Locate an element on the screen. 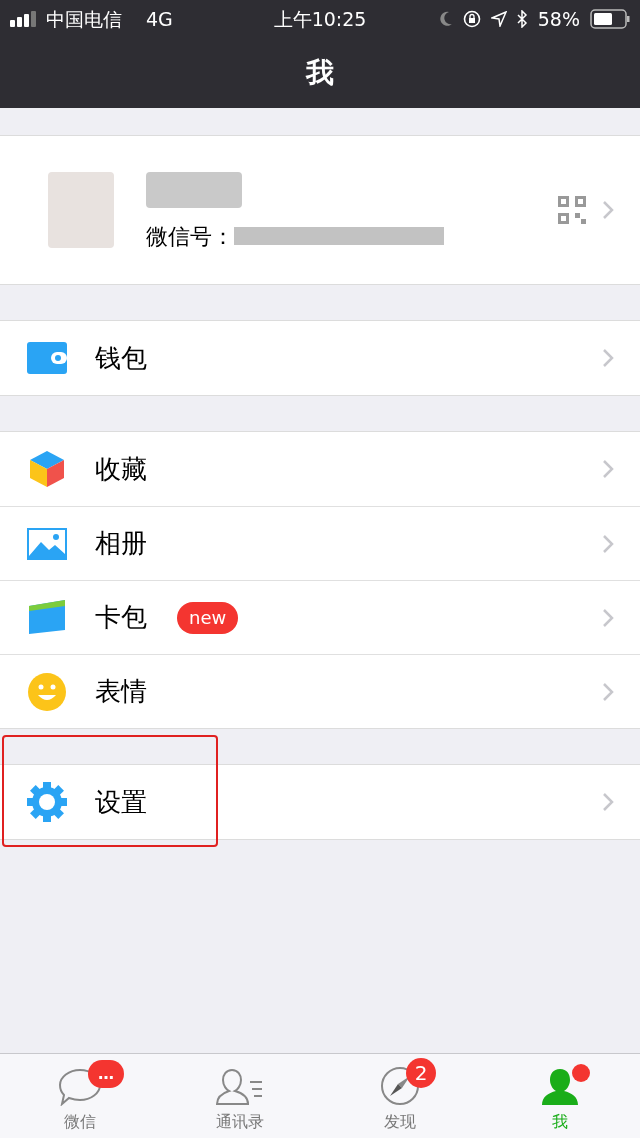 This screenshot has width=640, height=1138. count-badge: 2 is located at coordinates (421, 1073).